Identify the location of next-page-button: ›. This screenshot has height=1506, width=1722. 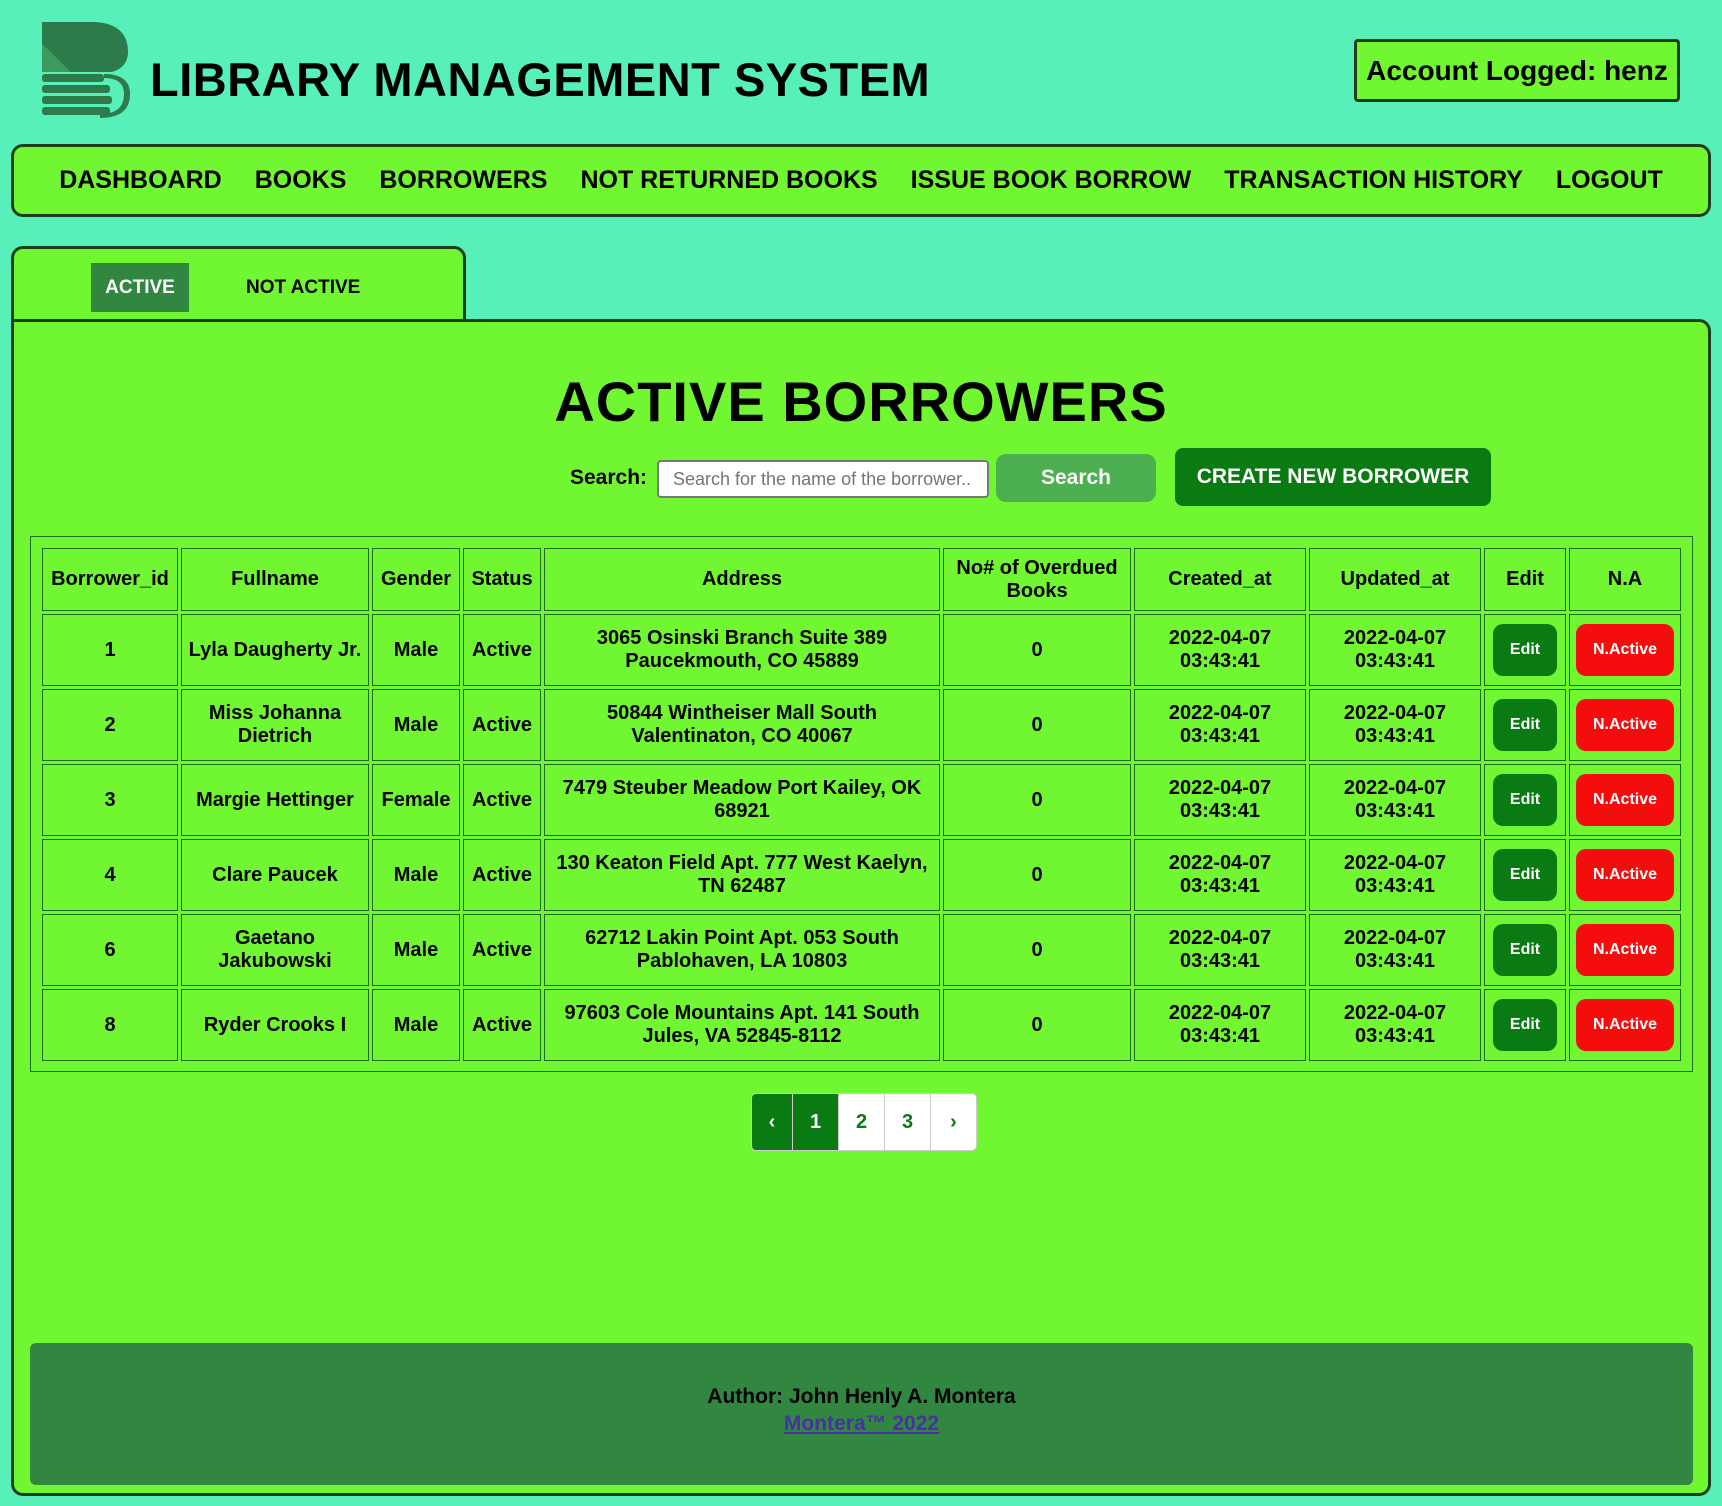
(953, 1122).